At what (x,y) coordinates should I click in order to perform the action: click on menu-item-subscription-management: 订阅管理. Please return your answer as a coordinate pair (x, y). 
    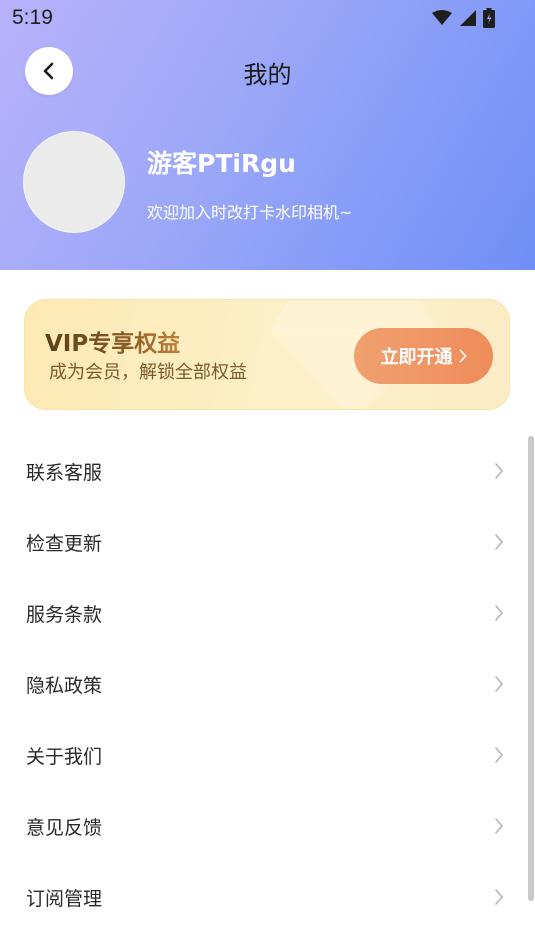
    Looking at the image, I should click on (267, 897).